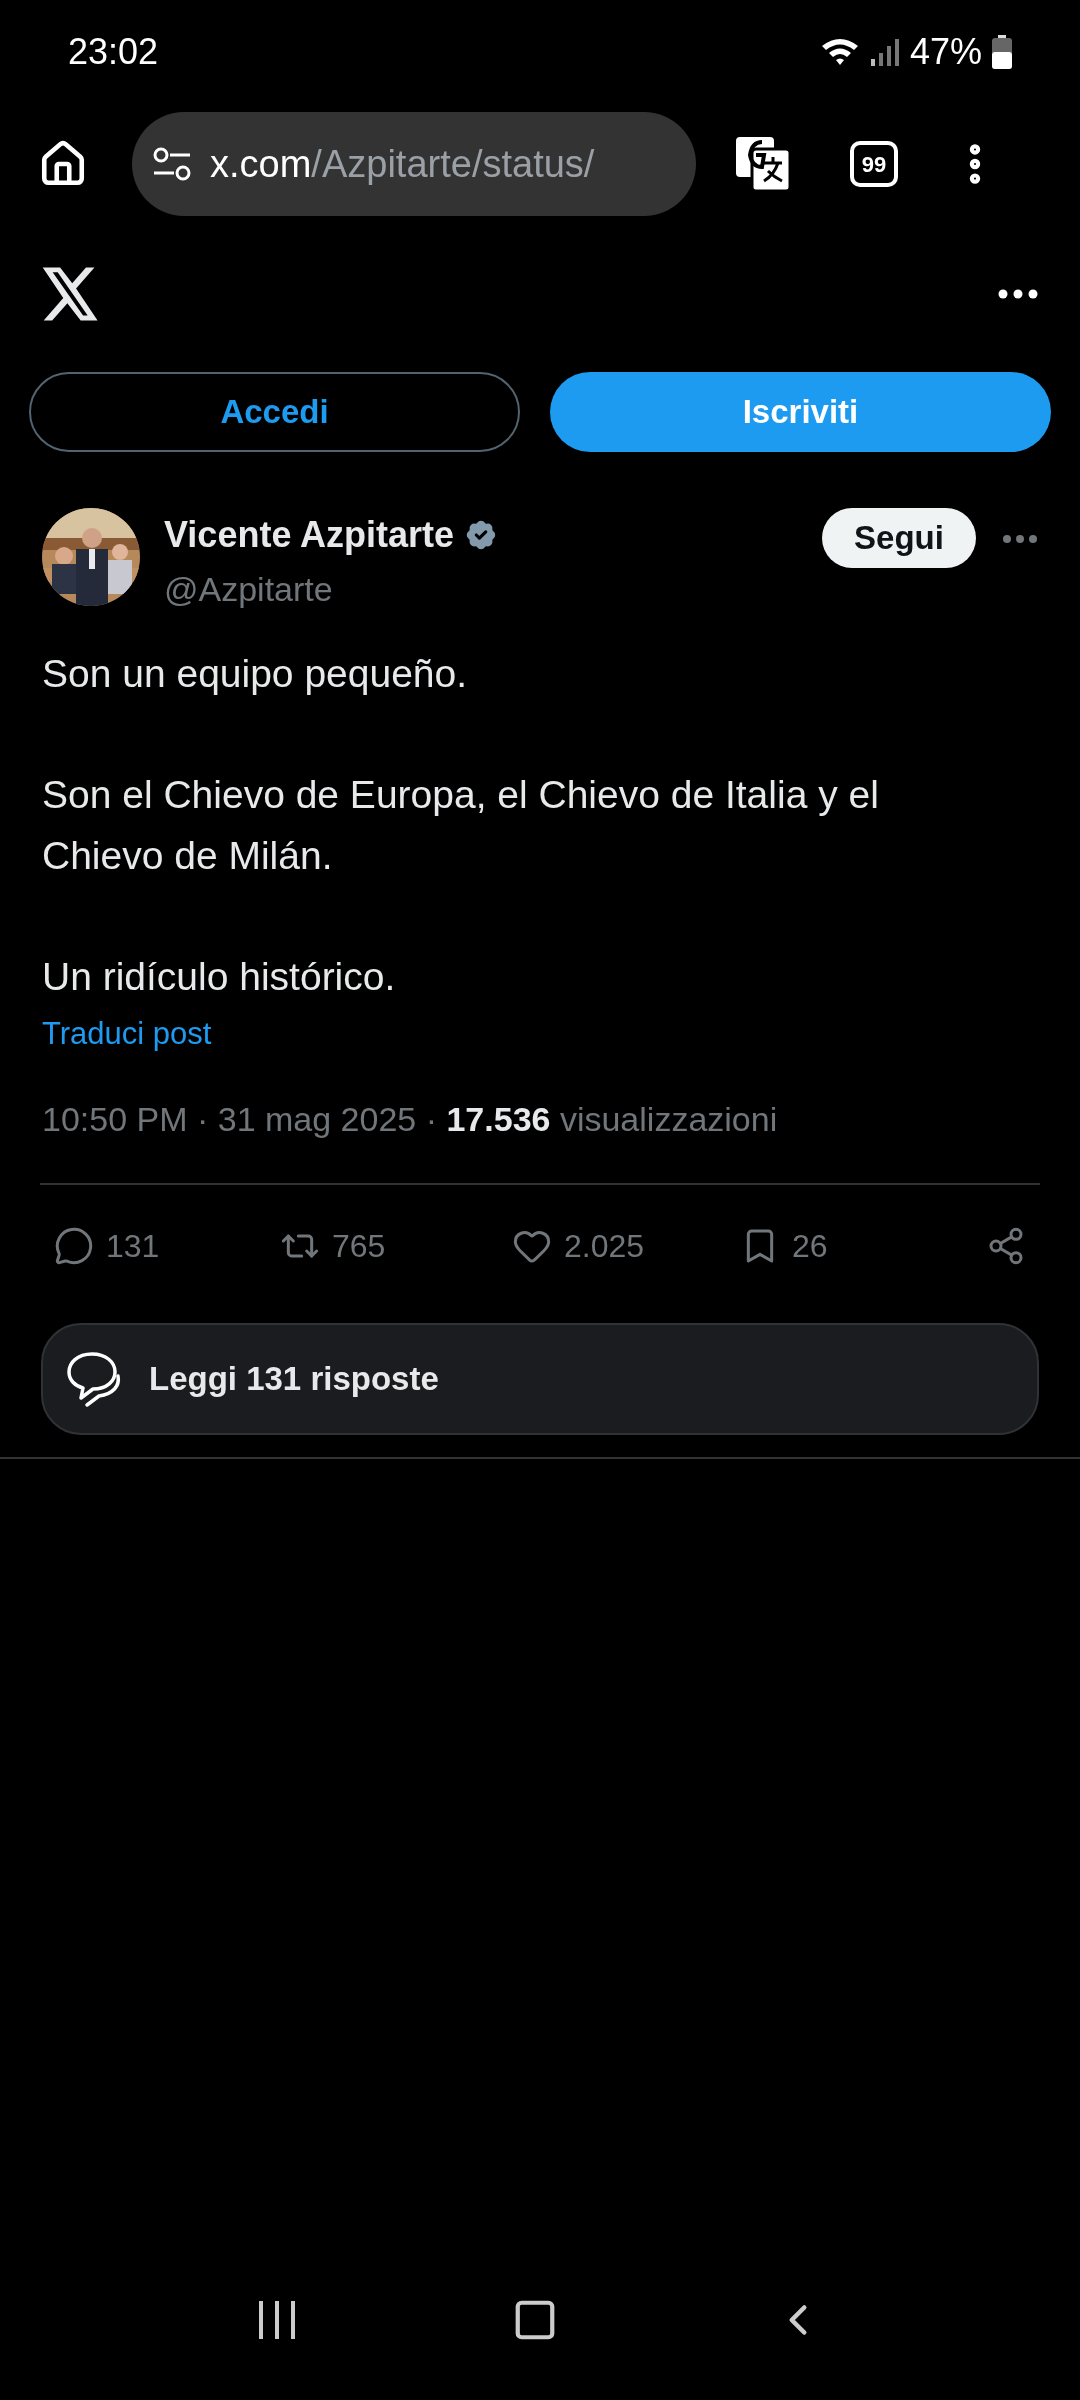 The height and width of the screenshot is (2400, 1080). I want to click on site-settings-icon, so click(172, 164).